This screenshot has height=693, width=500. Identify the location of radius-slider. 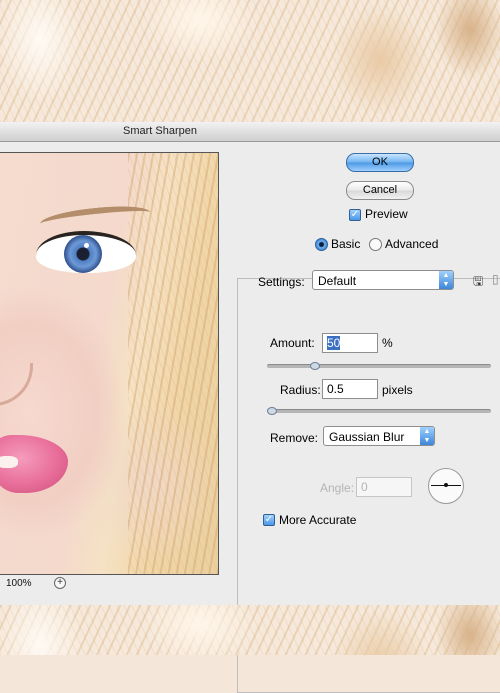
(379, 411).